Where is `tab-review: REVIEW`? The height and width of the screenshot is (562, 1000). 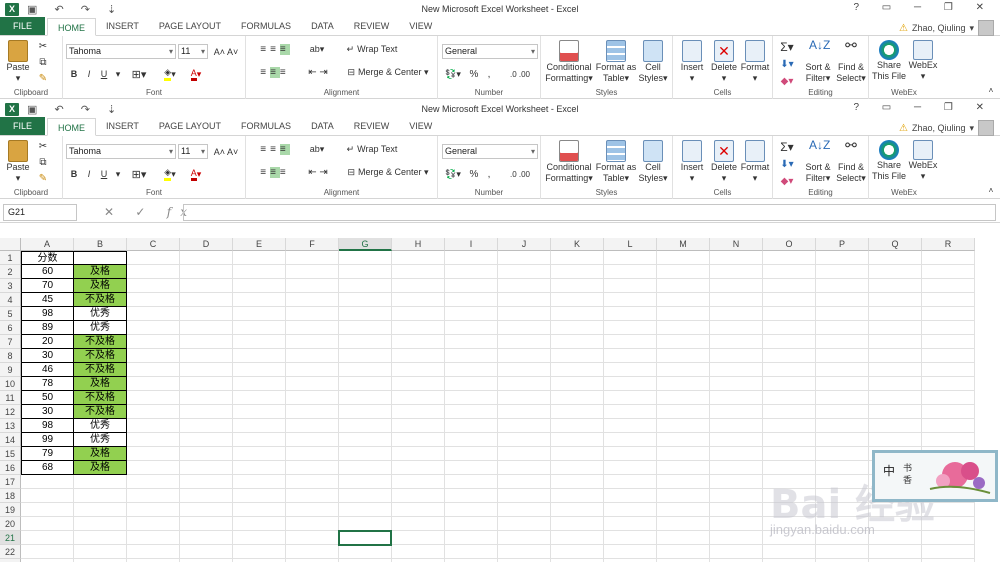
tab-review: REVIEW is located at coordinates (372, 126).